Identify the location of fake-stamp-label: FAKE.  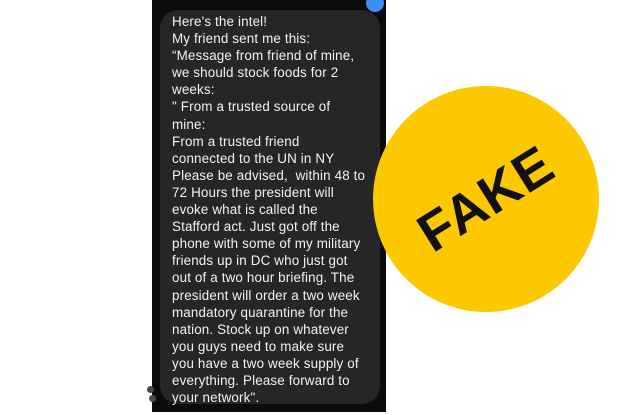
(486, 199).